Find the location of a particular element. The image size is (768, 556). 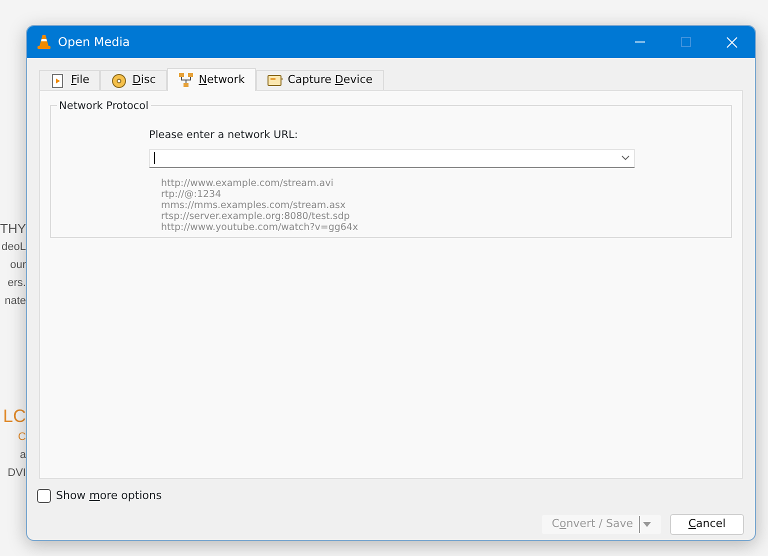

example-url: rtp://@:1234 is located at coordinates (191, 194).